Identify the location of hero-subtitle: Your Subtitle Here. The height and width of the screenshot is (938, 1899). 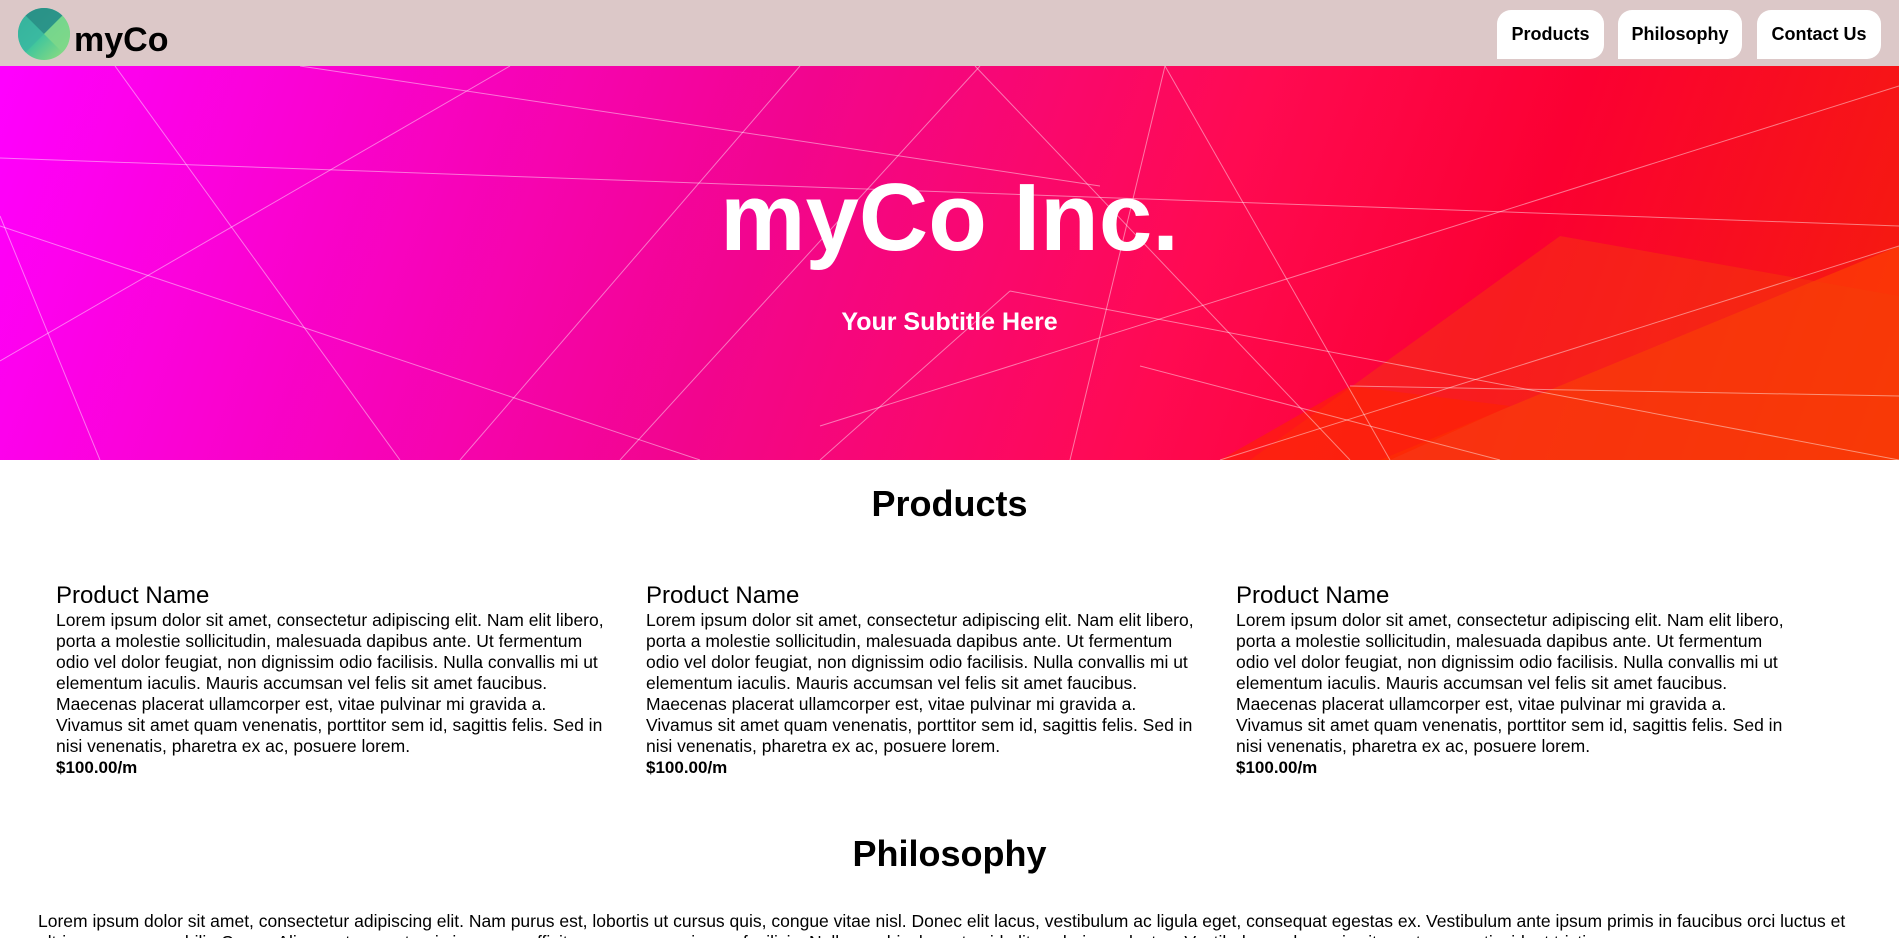
(949, 322).